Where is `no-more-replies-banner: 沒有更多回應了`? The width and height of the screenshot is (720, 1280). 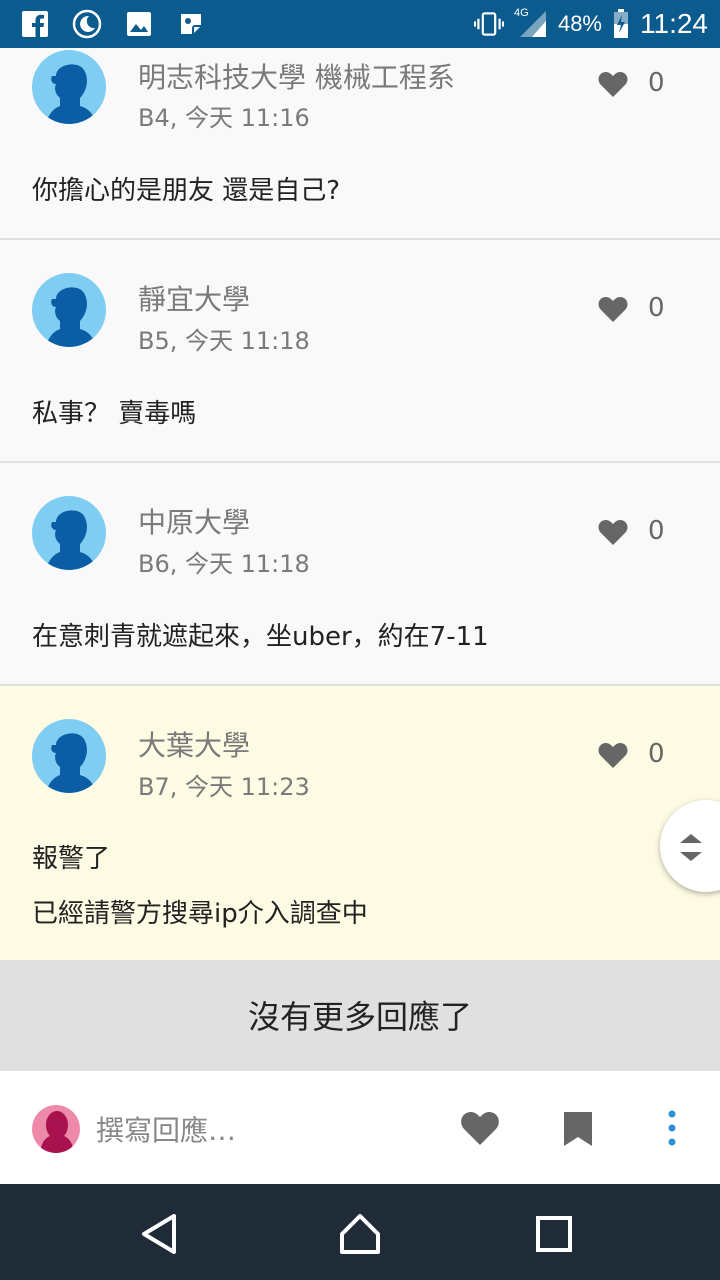
no-more-replies-banner: 沒有更多回應了 is located at coordinates (360, 1015).